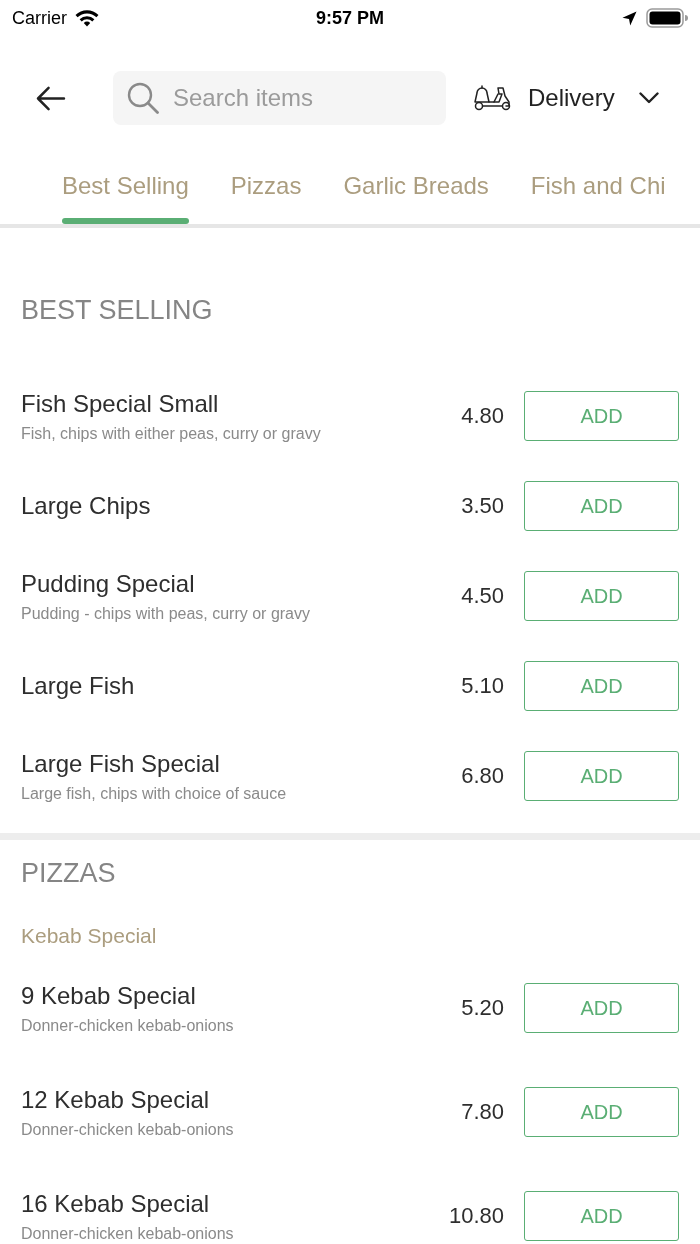 This screenshot has height=1244, width=700. What do you see at coordinates (482, 776) in the screenshot?
I see `item-price: 6.80` at bounding box center [482, 776].